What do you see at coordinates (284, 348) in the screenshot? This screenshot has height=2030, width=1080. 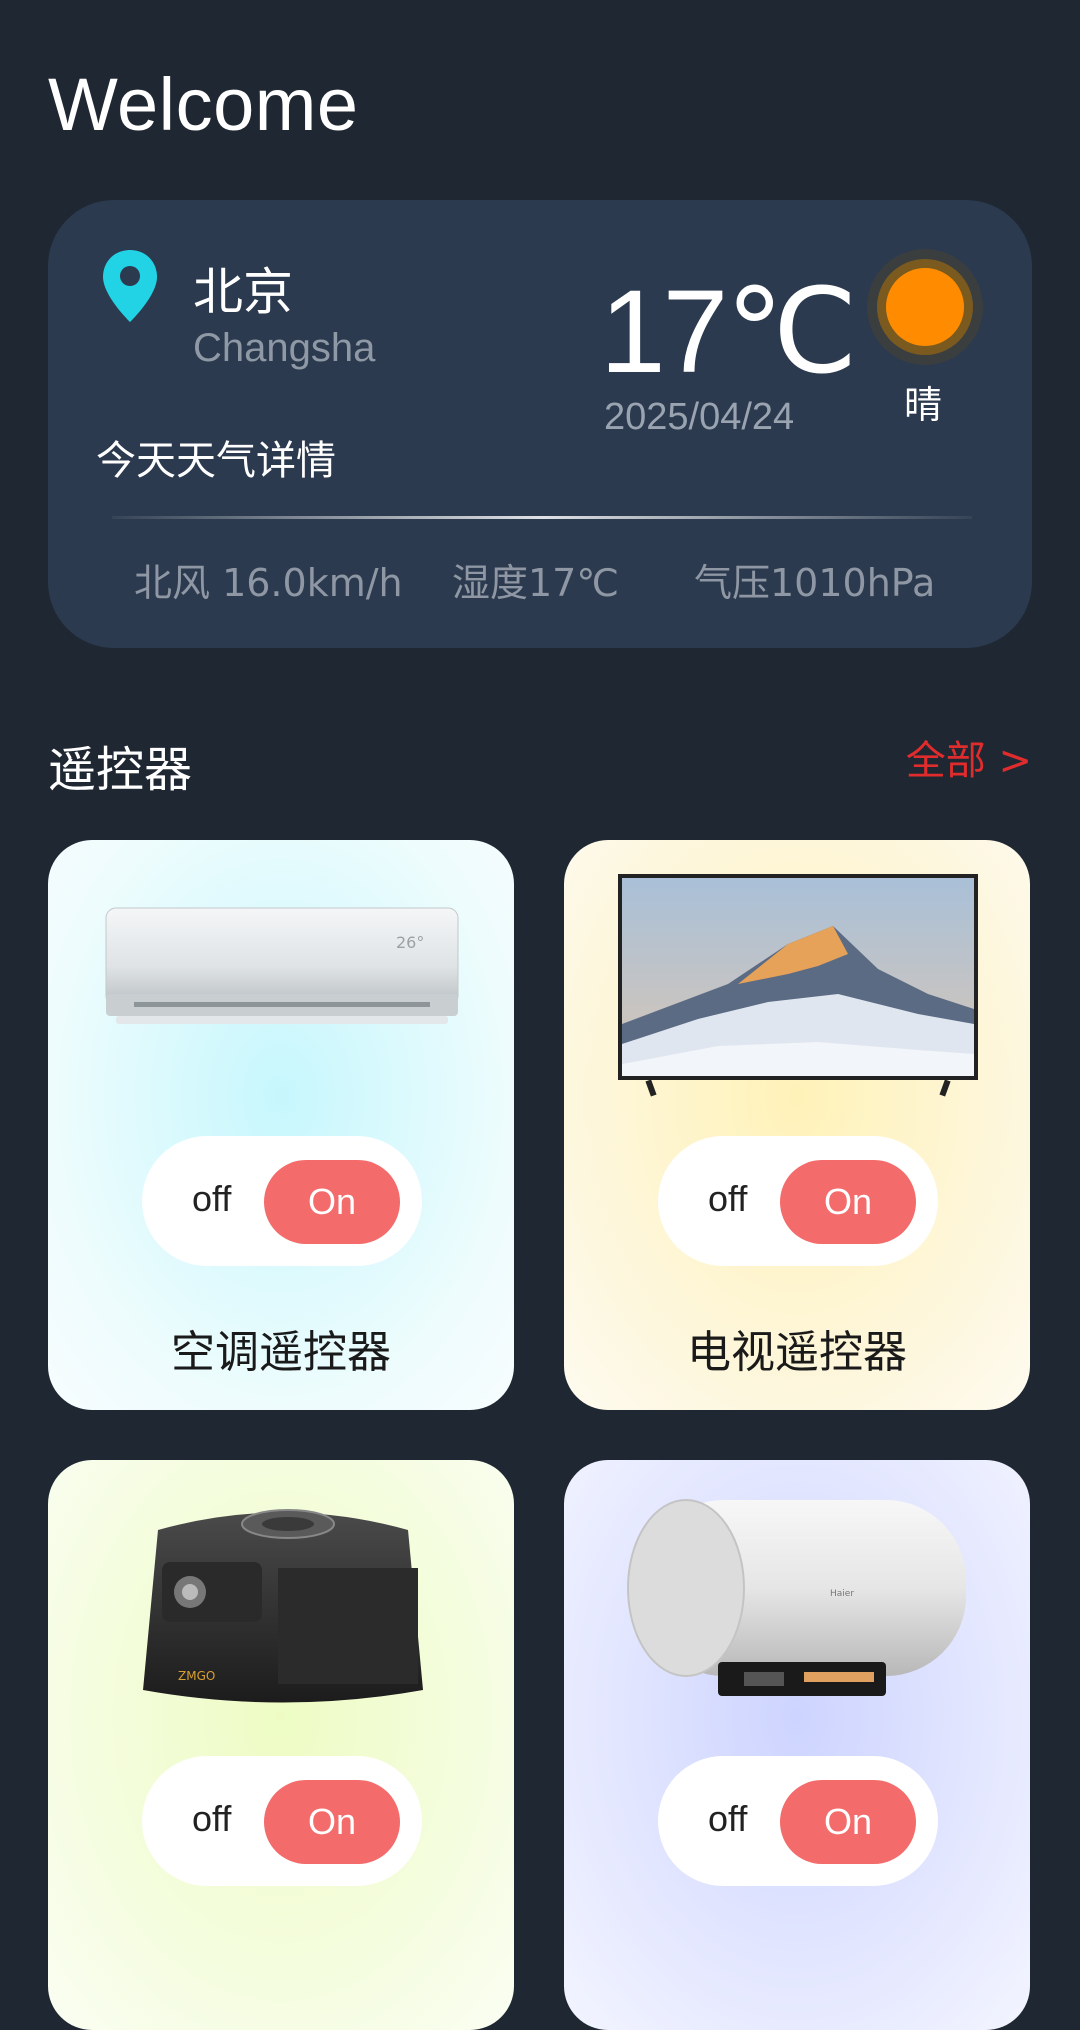 I see `city-name-en: Changsha` at bounding box center [284, 348].